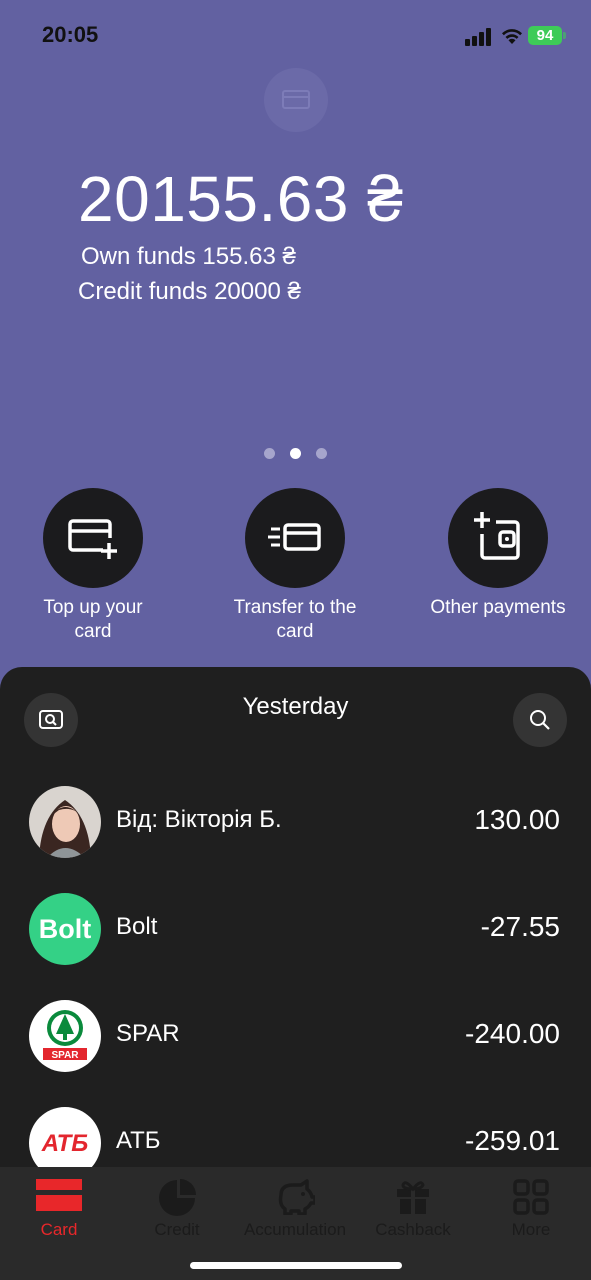 The image size is (591, 1280). What do you see at coordinates (296, 1197) in the screenshot?
I see `piggy-bank-icon` at bounding box center [296, 1197].